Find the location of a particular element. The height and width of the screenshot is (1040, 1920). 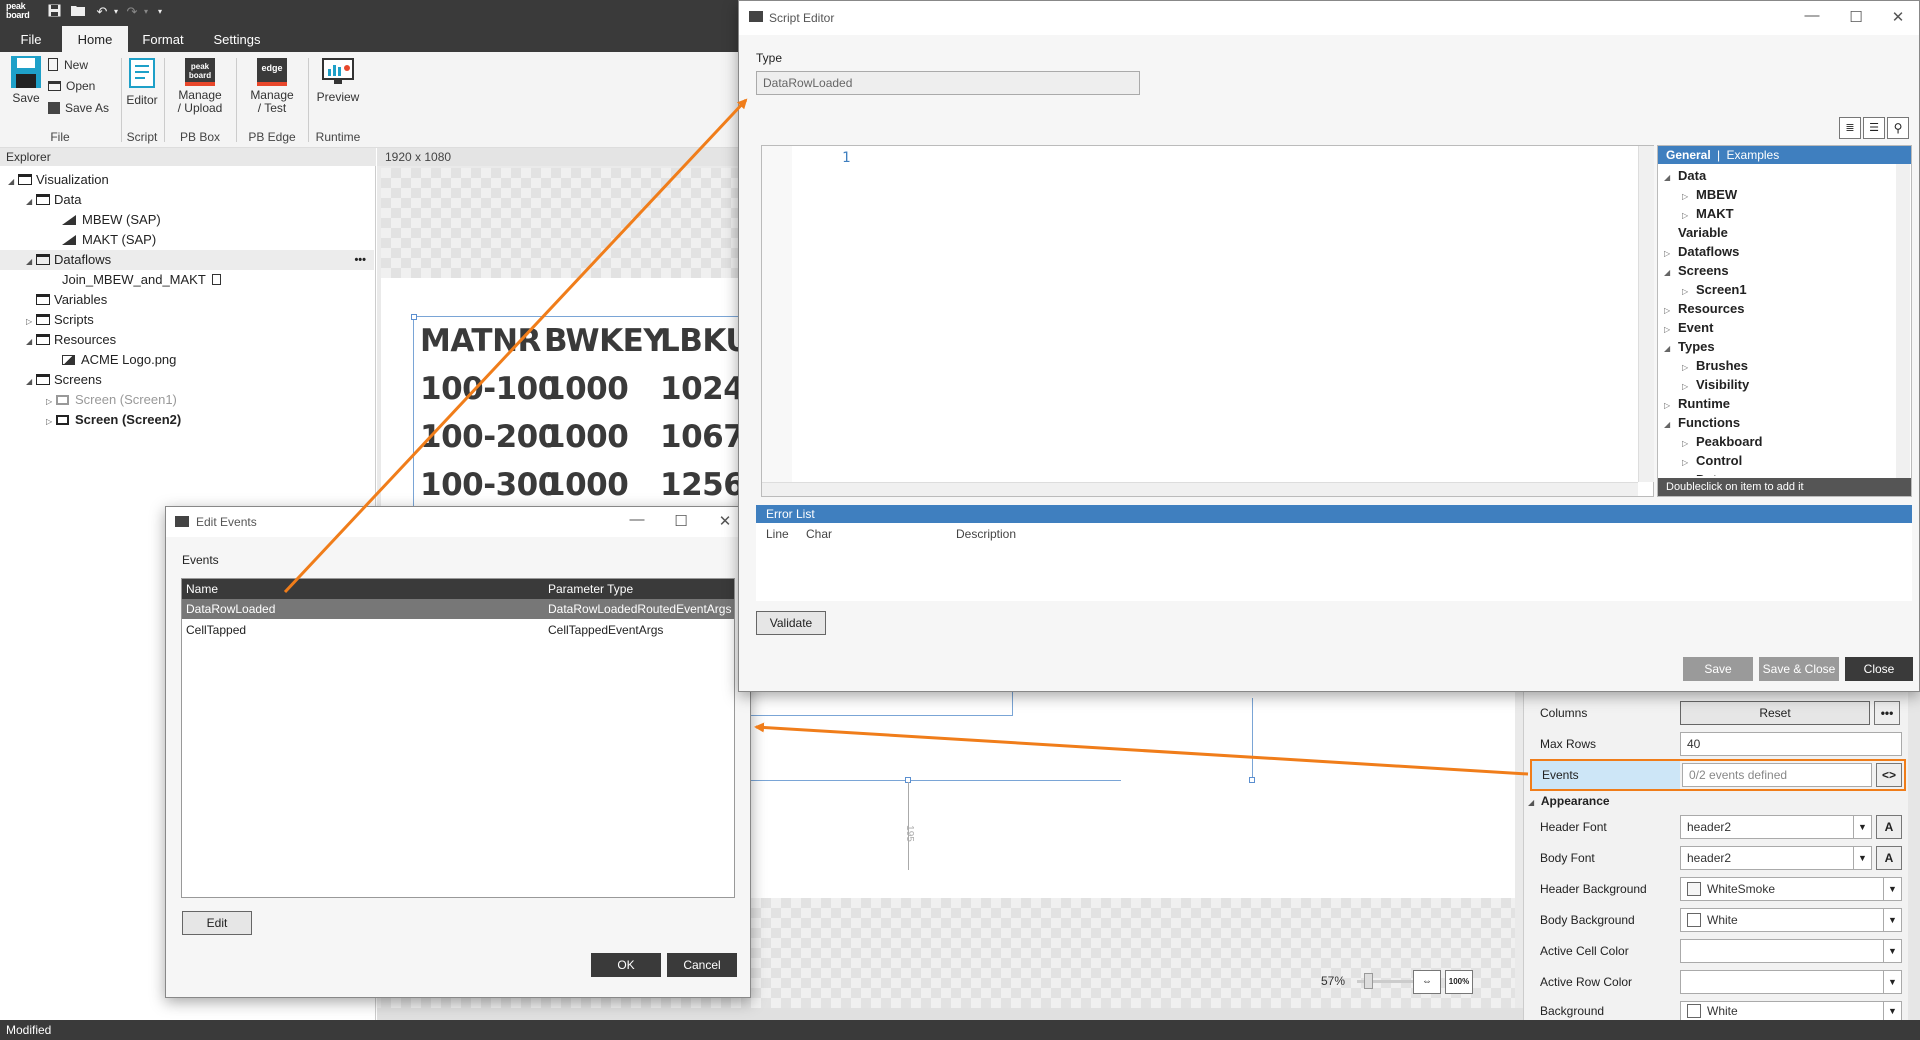

max-rows-input: 40 is located at coordinates (1791, 744).